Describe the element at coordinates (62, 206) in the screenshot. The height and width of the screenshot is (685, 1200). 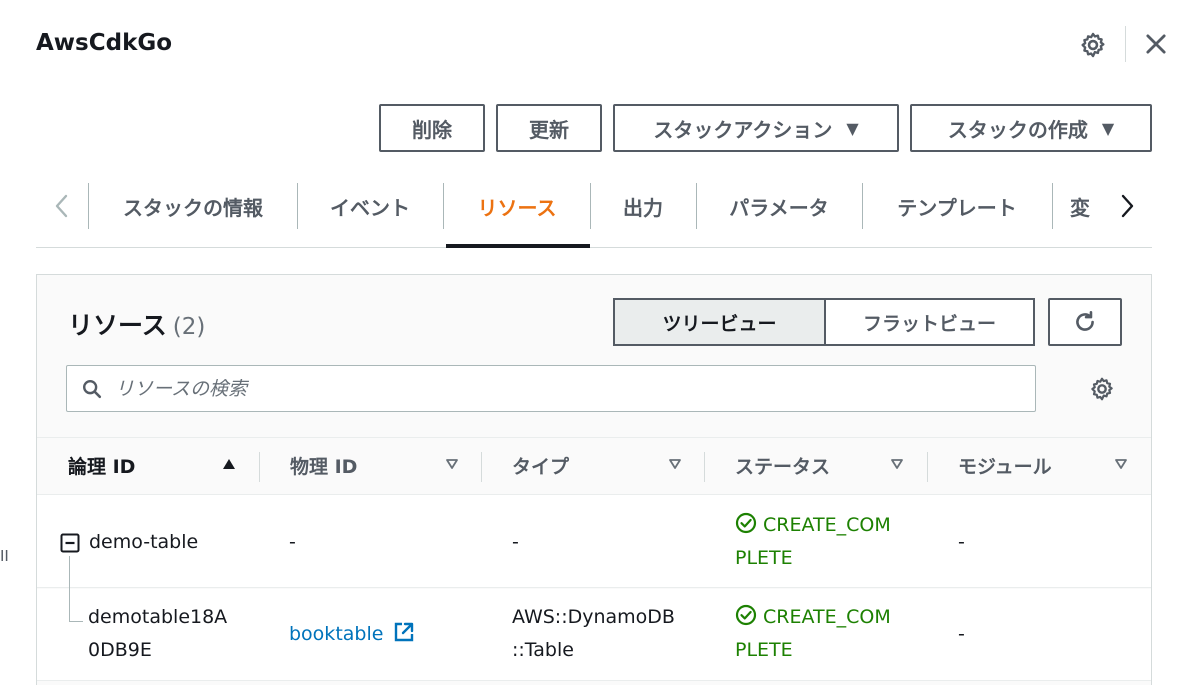
I see `tab-scroll-left-icon` at that location.